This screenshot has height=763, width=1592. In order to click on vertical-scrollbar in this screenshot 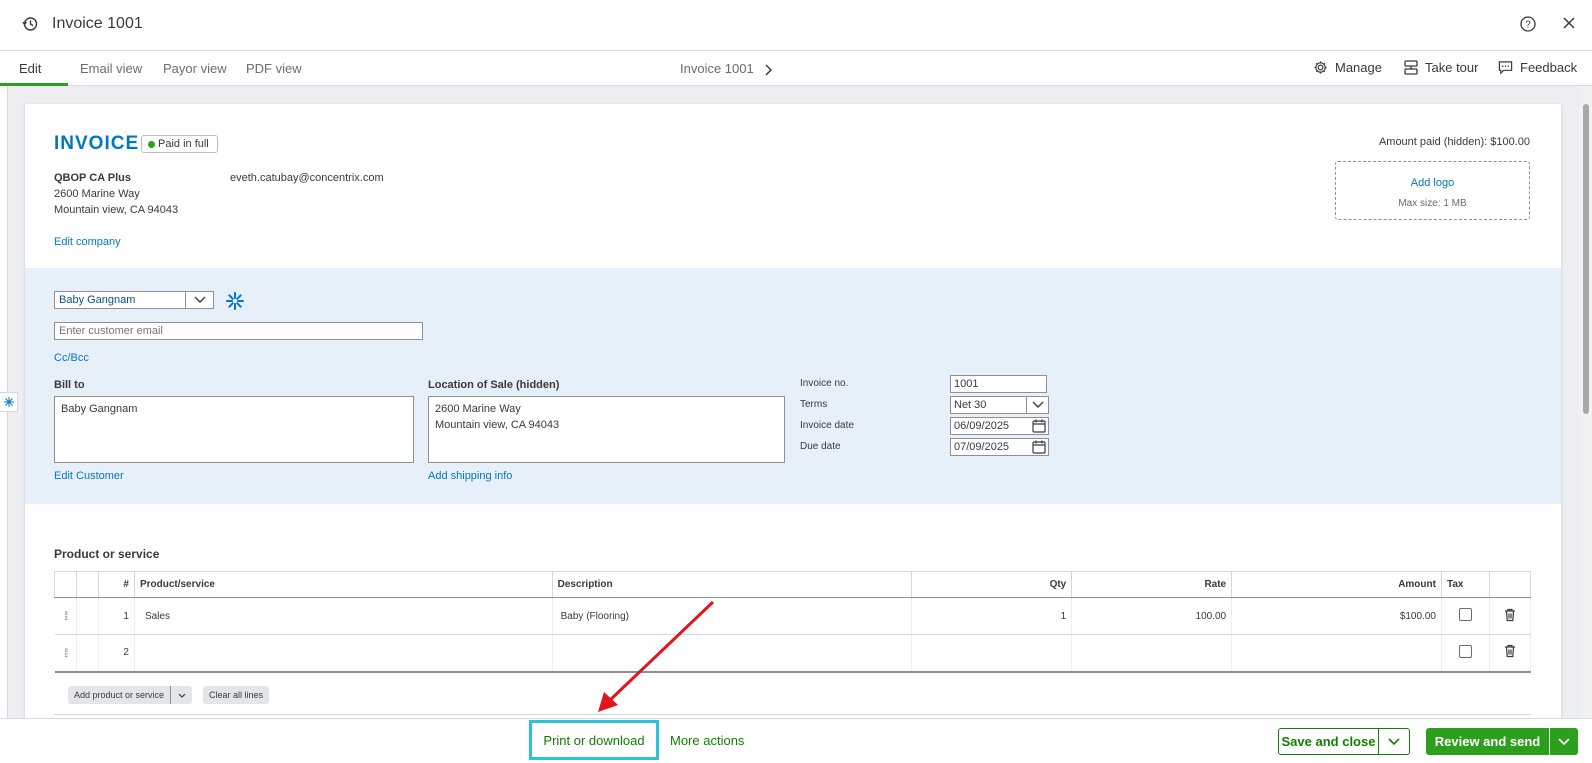, I will do `click(1586, 402)`.